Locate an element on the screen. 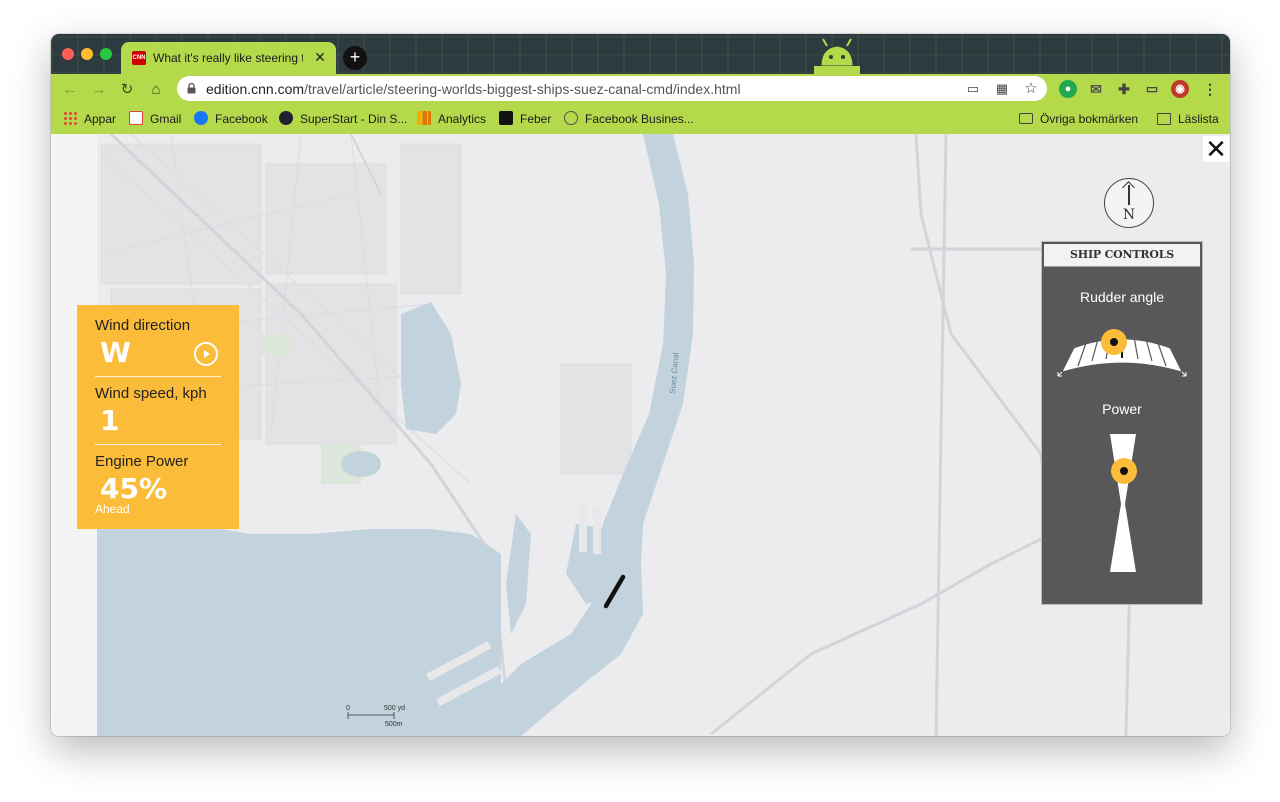 This screenshot has width=1280, height=802. mail-extension-icon: ✉ is located at coordinates (1096, 89).